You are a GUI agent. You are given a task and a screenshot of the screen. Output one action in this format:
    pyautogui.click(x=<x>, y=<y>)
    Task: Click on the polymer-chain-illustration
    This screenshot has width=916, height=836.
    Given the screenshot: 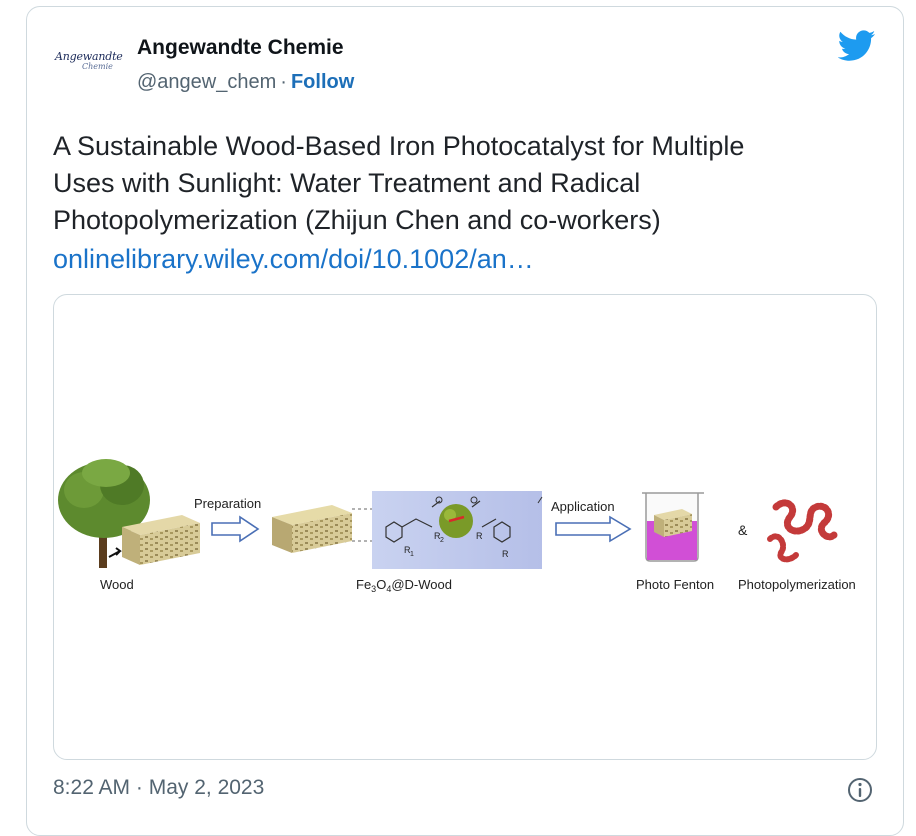 What is the action you would take?
    pyautogui.click(x=802, y=531)
    